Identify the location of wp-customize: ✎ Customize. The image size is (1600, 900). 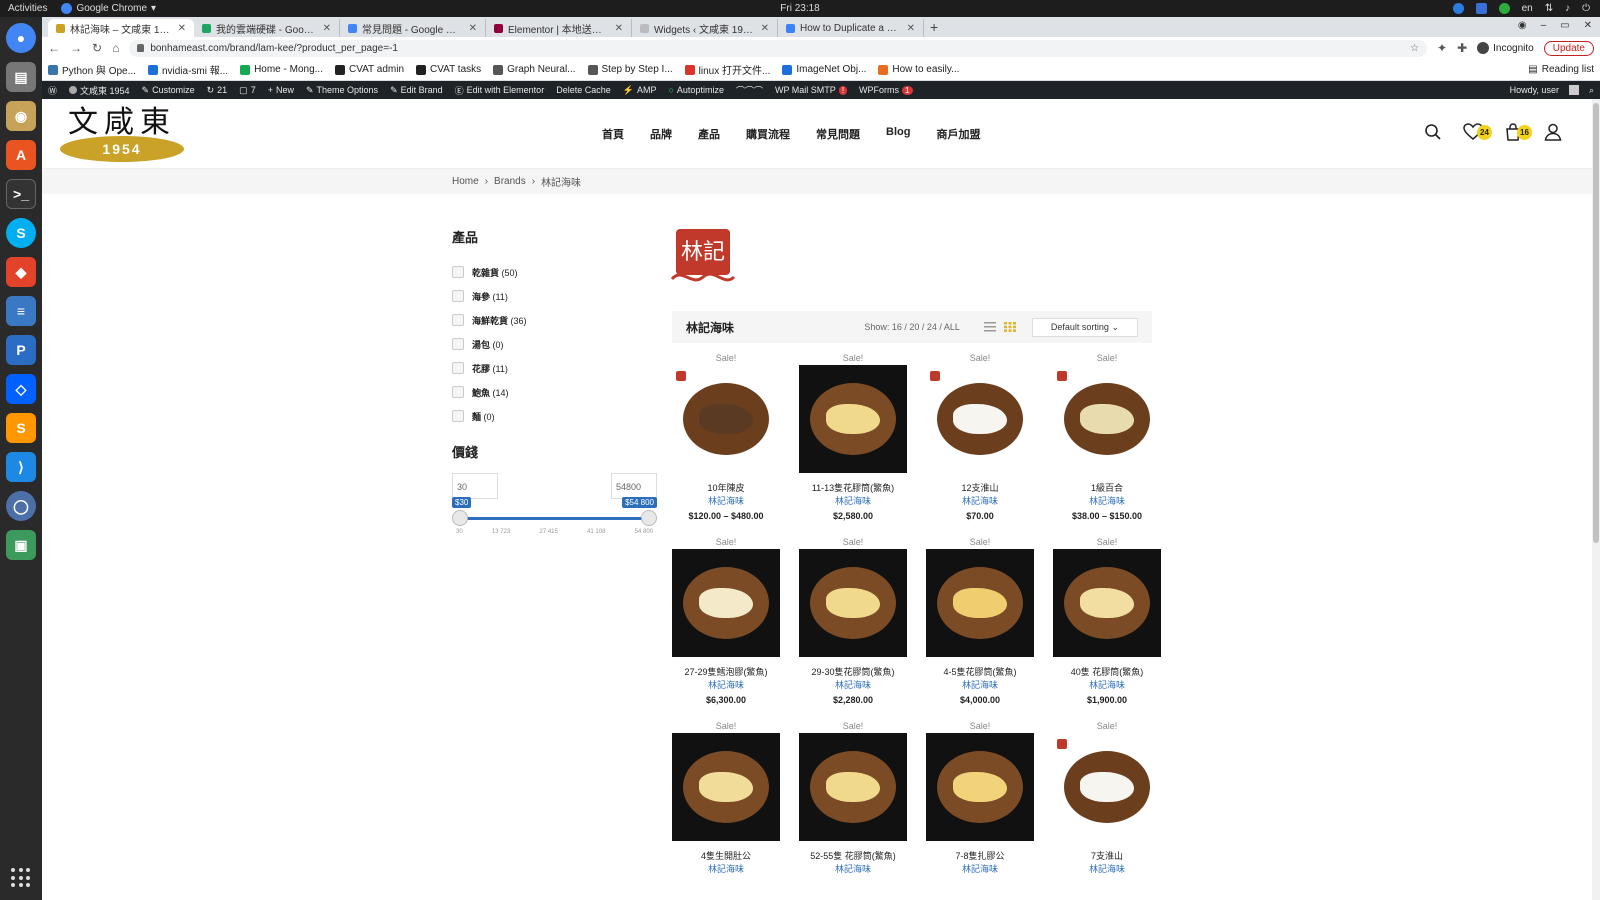
(168, 90).